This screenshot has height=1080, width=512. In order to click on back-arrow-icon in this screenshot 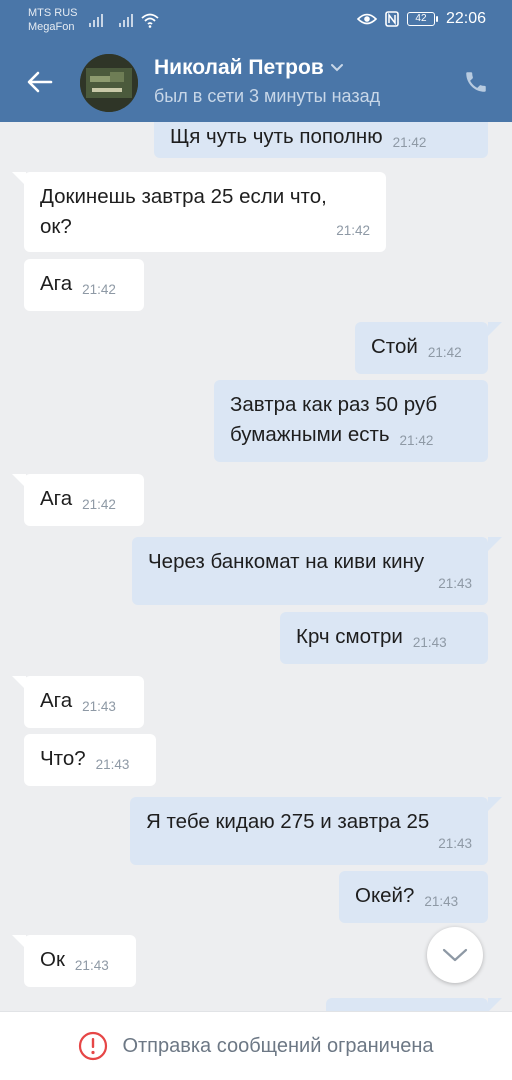, I will do `click(40, 82)`.